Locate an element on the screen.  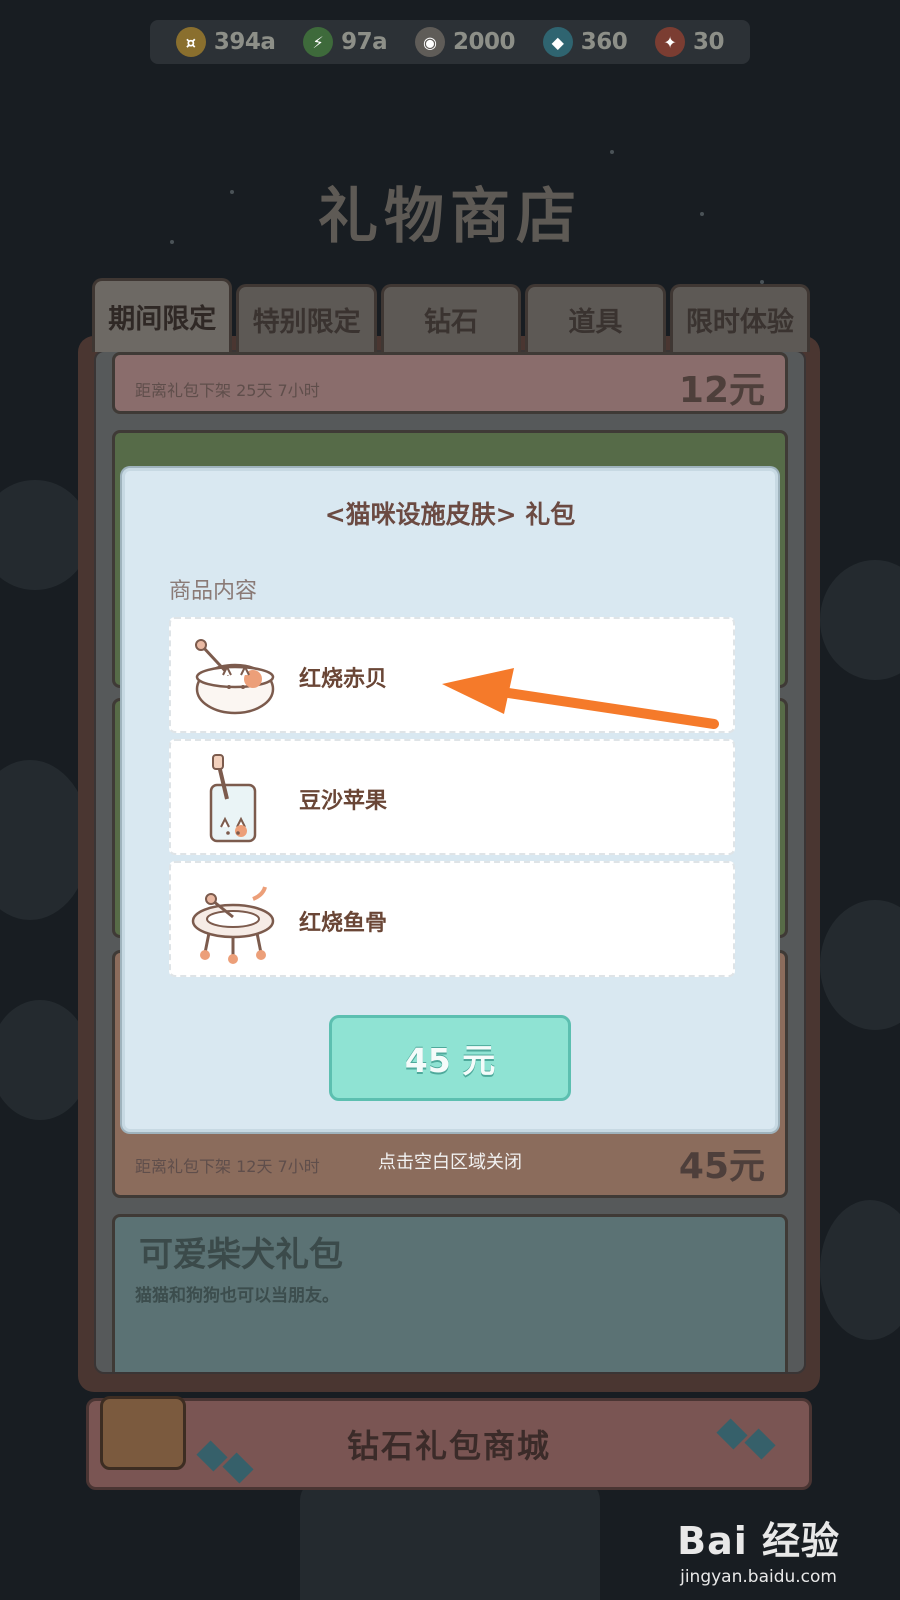
tab-special-limited: 特别限定 is located at coordinates (306, 318).